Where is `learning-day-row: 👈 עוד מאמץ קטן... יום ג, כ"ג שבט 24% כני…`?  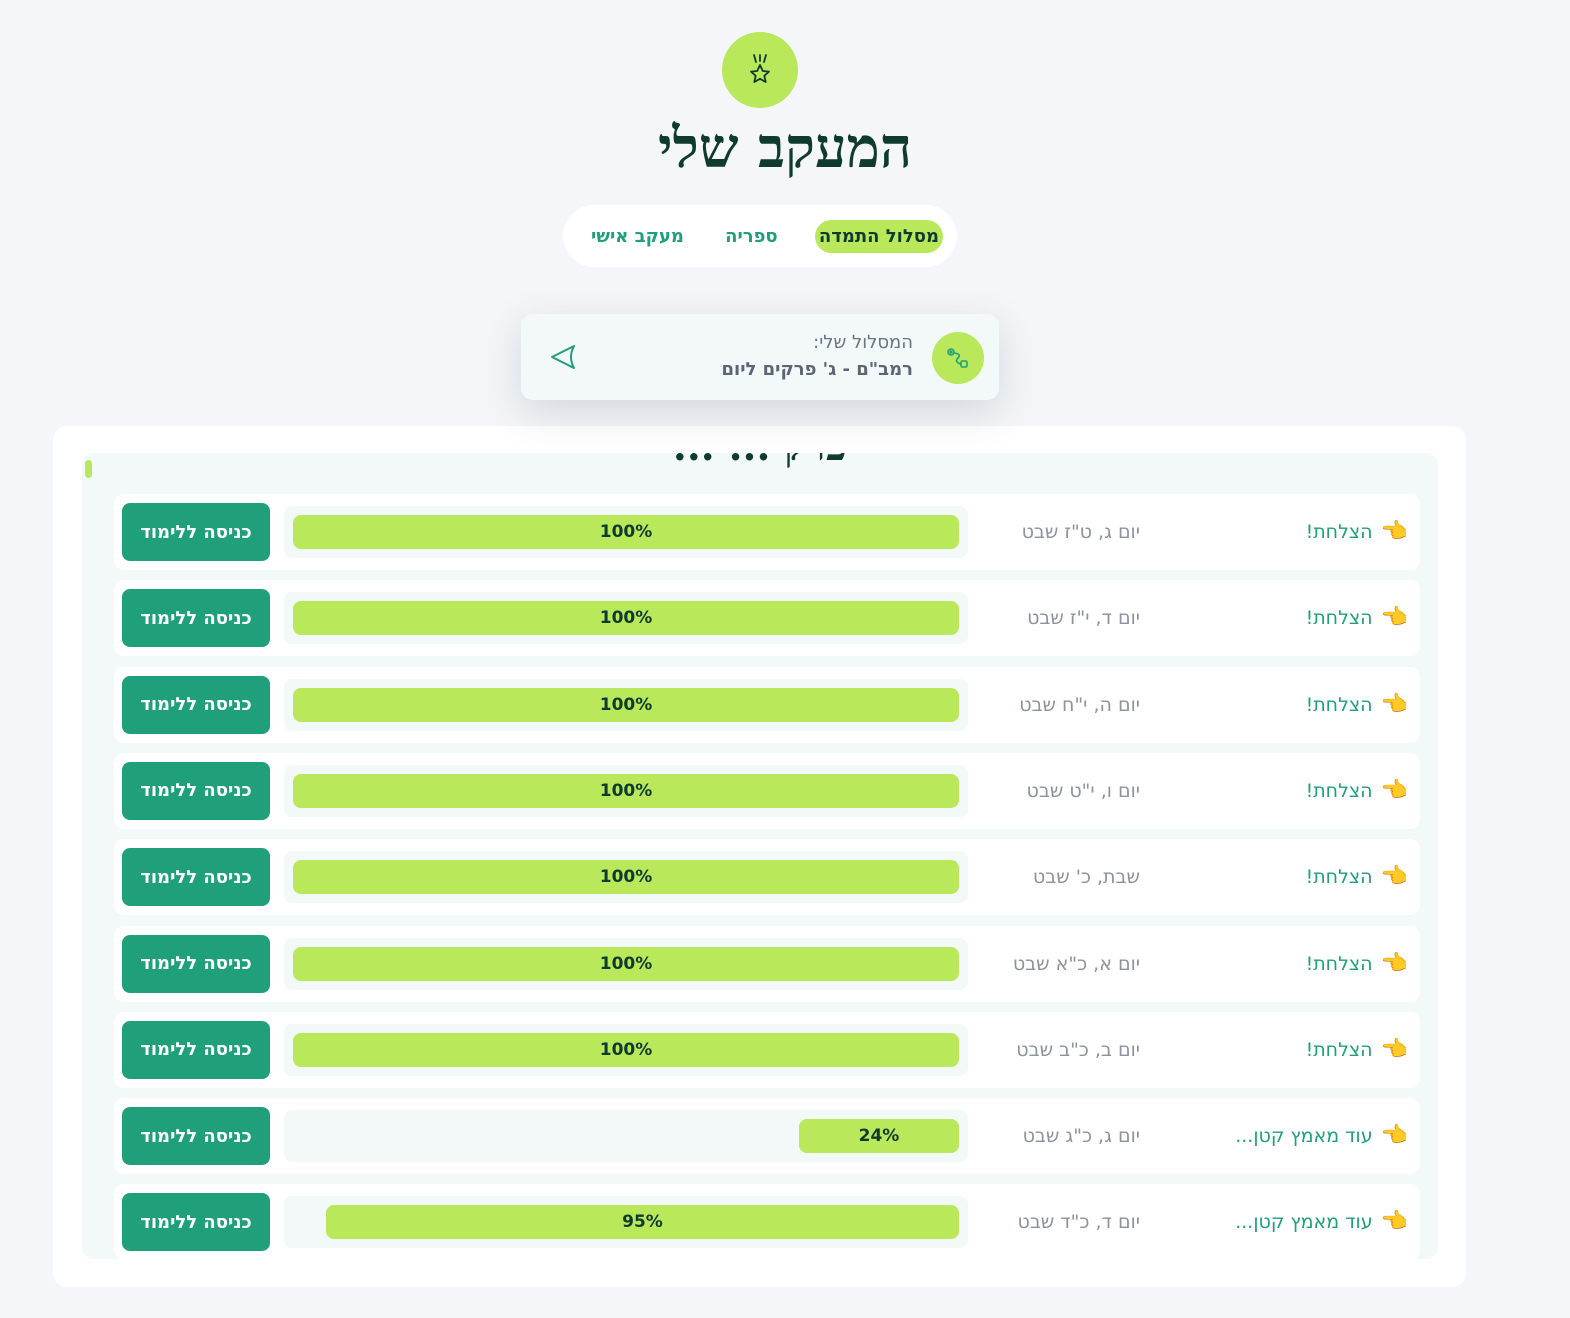
learning-day-row: 👈 עוד מאמץ קטן... יום ג, כ"ג שבט 24% כני… is located at coordinates (767, 1136).